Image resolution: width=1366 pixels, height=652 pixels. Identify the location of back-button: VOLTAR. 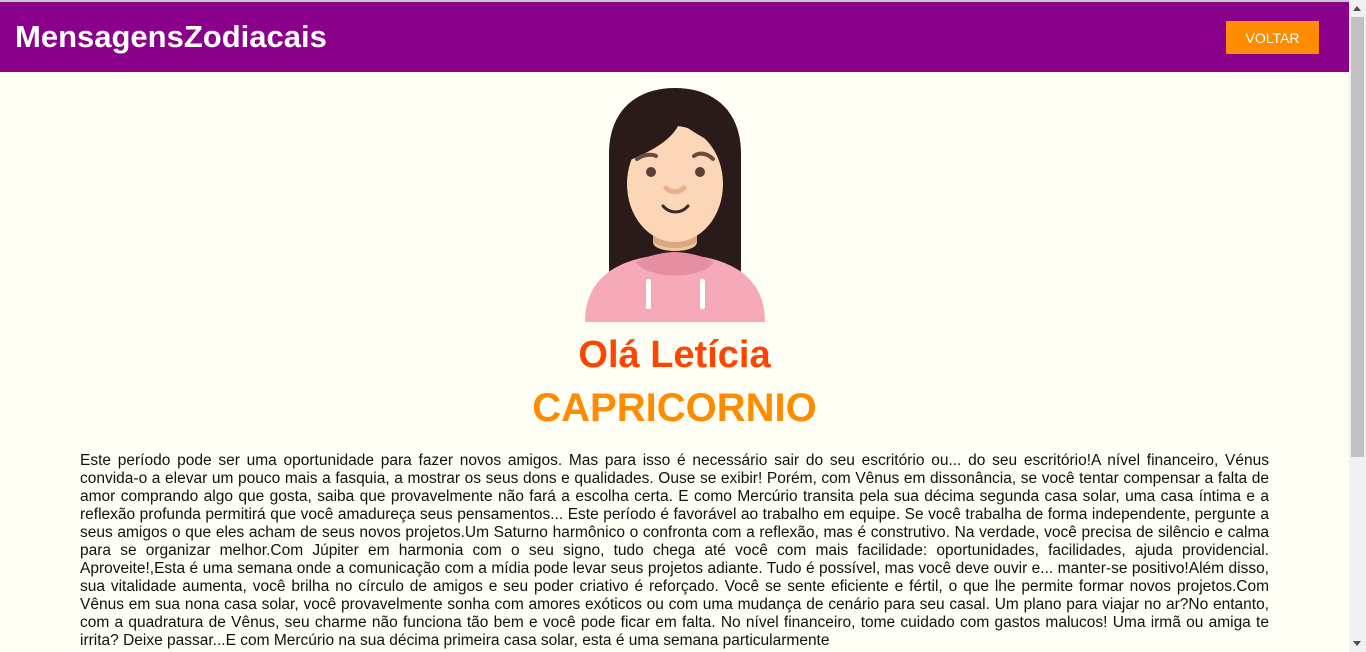
(1272, 37).